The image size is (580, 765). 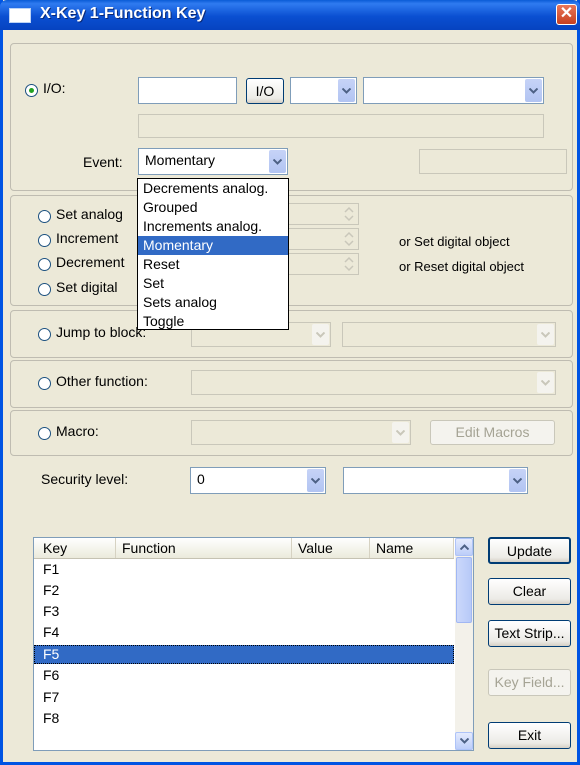 What do you see at coordinates (44, 383) in the screenshot?
I see `other-radio` at bounding box center [44, 383].